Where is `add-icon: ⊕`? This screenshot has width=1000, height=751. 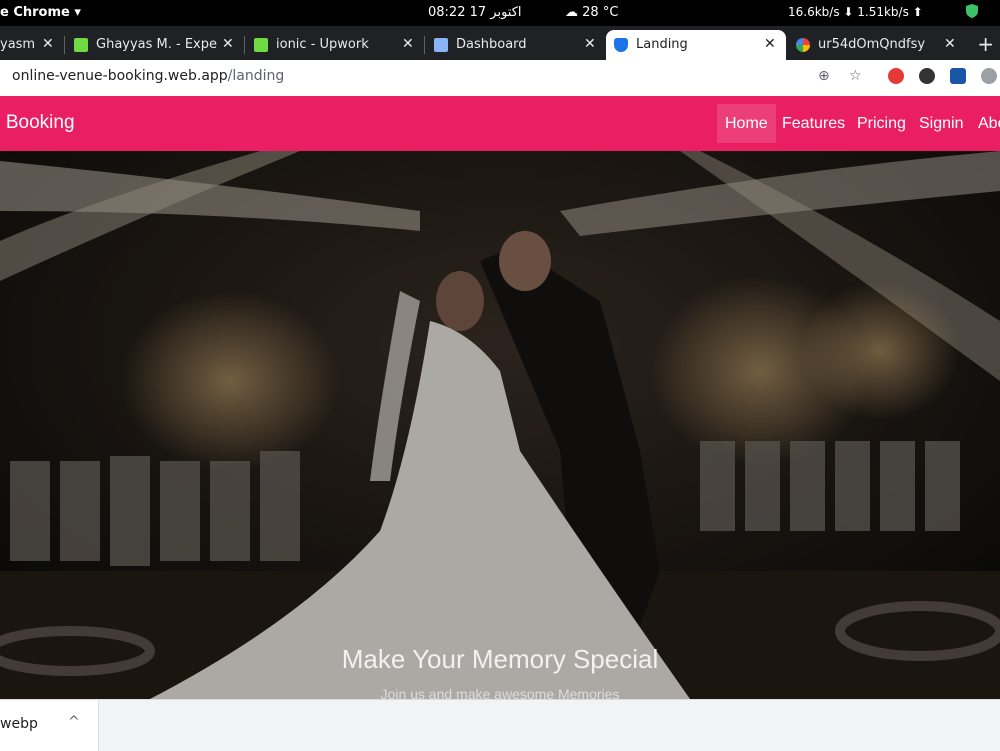
add-icon: ⊕ is located at coordinates (824, 76).